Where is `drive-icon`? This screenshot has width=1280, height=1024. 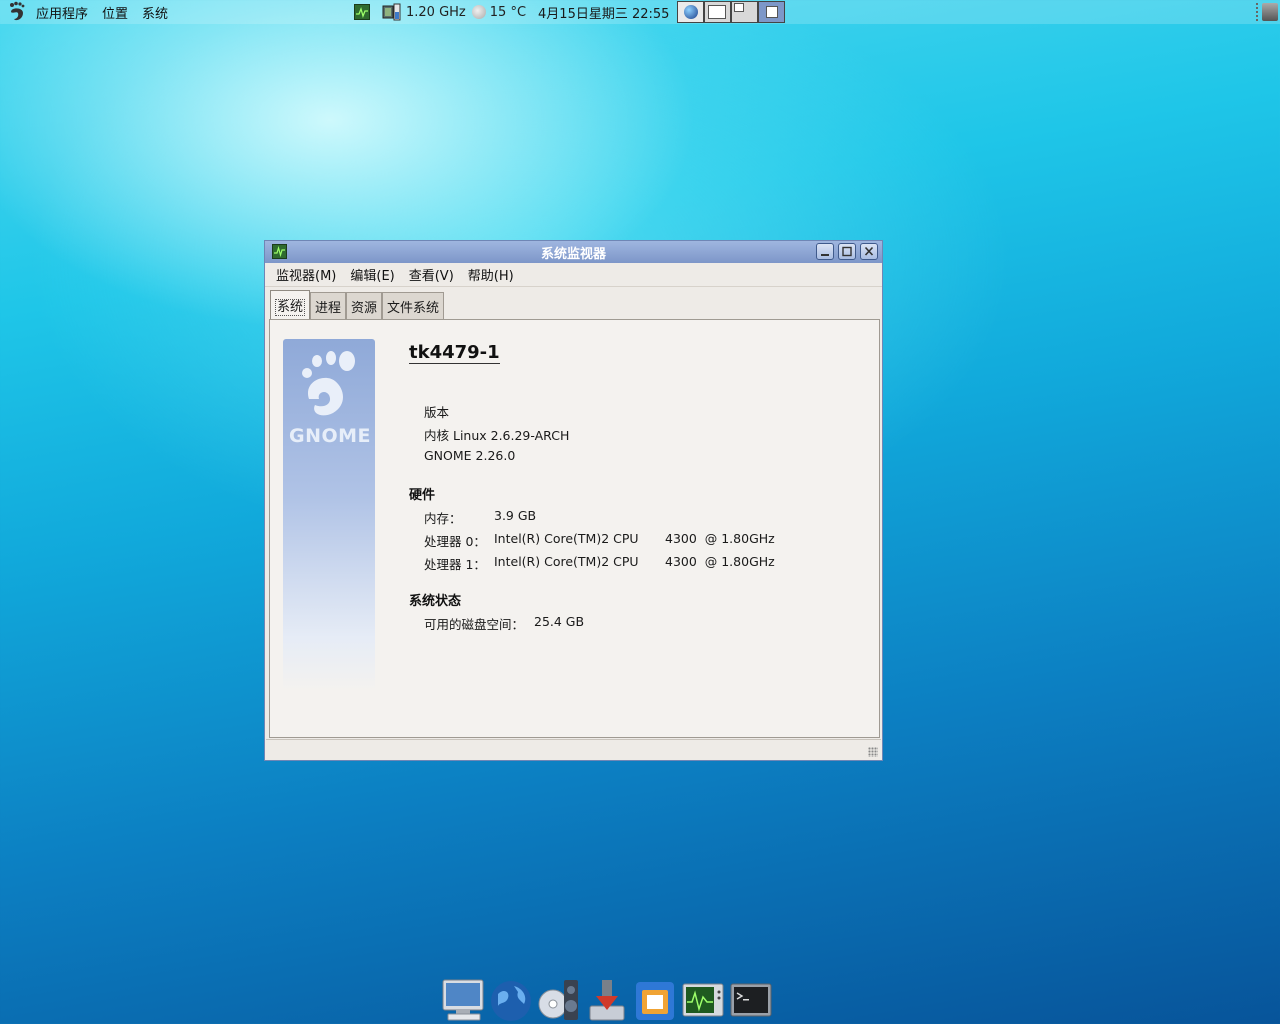
drive-icon is located at coordinates (1270, 12).